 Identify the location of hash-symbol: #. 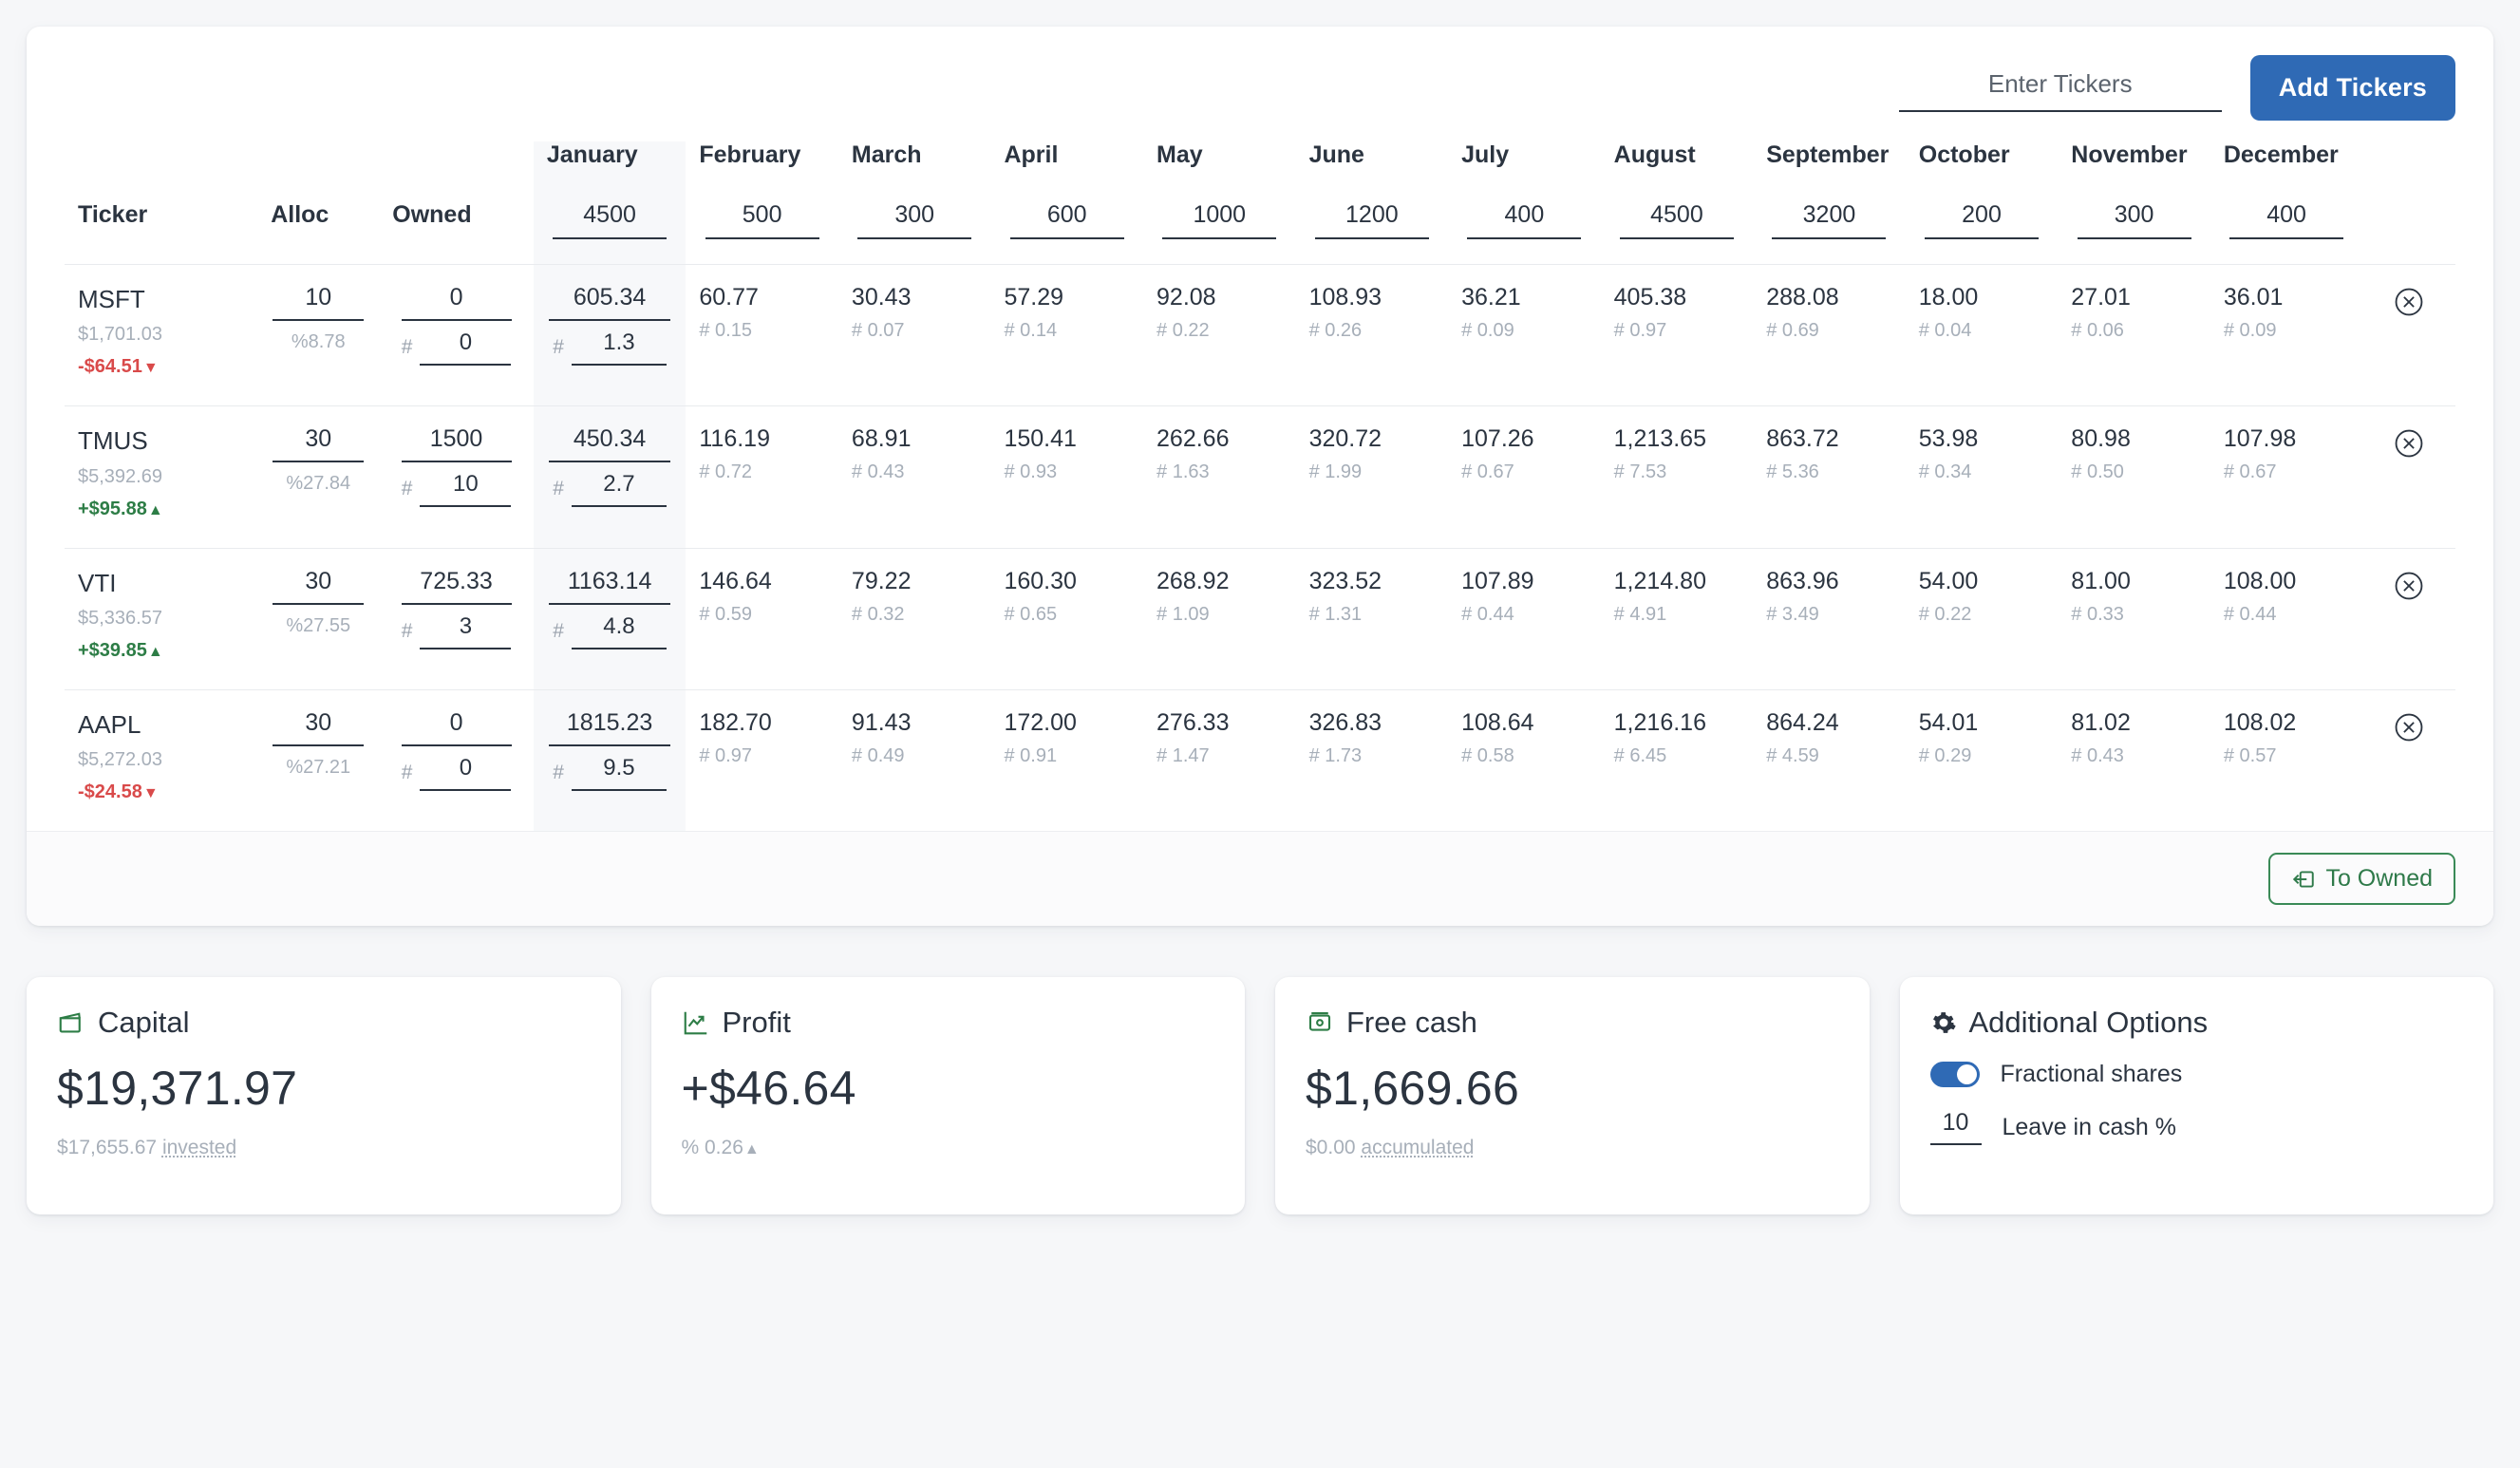
(407, 772).